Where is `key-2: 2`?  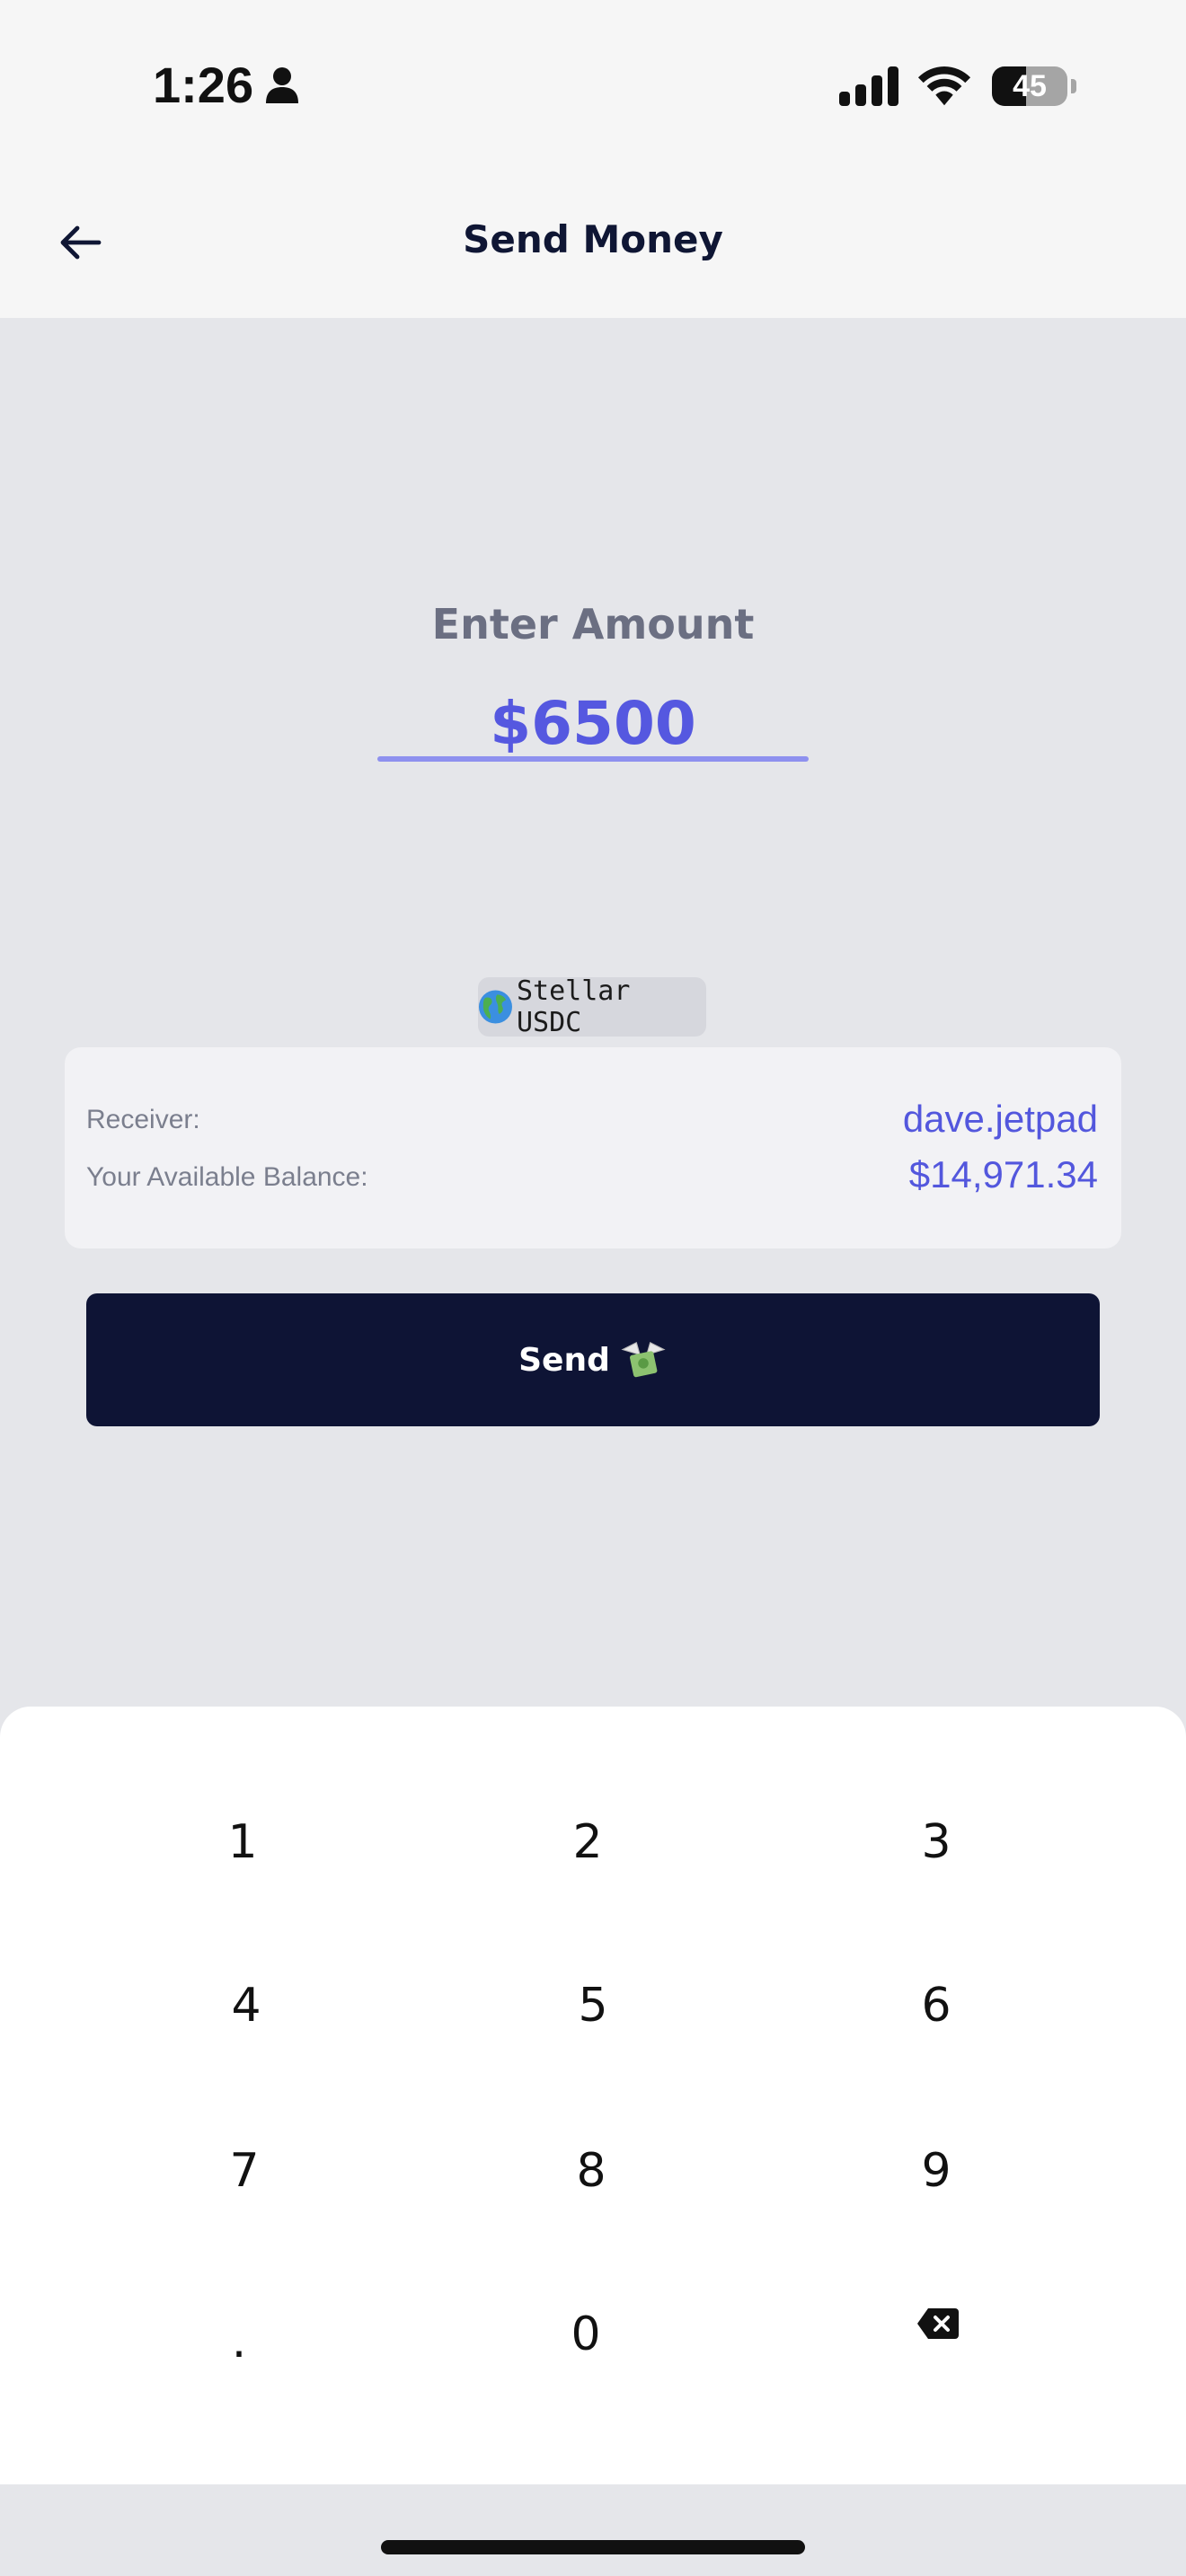
key-2: 2 is located at coordinates (587, 1842).